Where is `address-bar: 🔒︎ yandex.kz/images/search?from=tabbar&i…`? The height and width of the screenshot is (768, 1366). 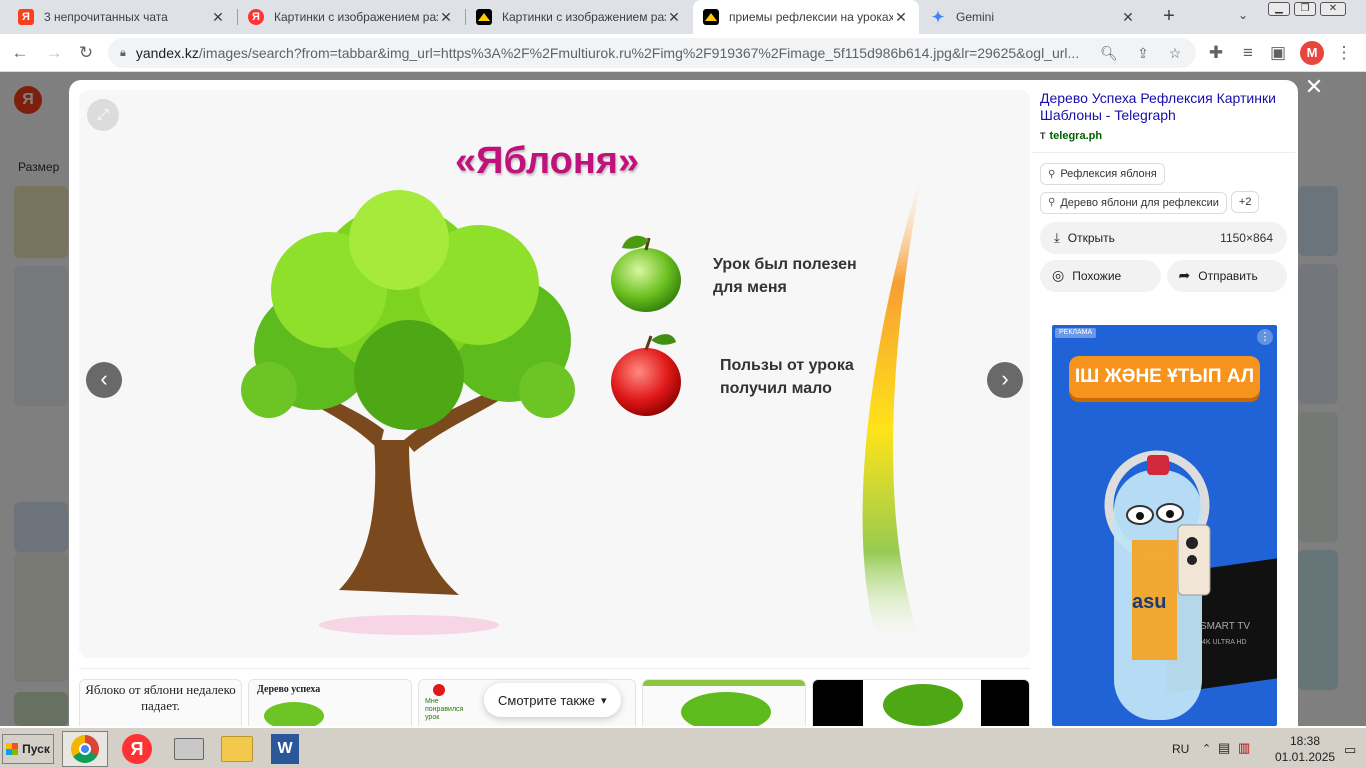 address-bar: 🔒︎ yandex.kz/images/search?from=tabbar&i… is located at coordinates (652, 53).